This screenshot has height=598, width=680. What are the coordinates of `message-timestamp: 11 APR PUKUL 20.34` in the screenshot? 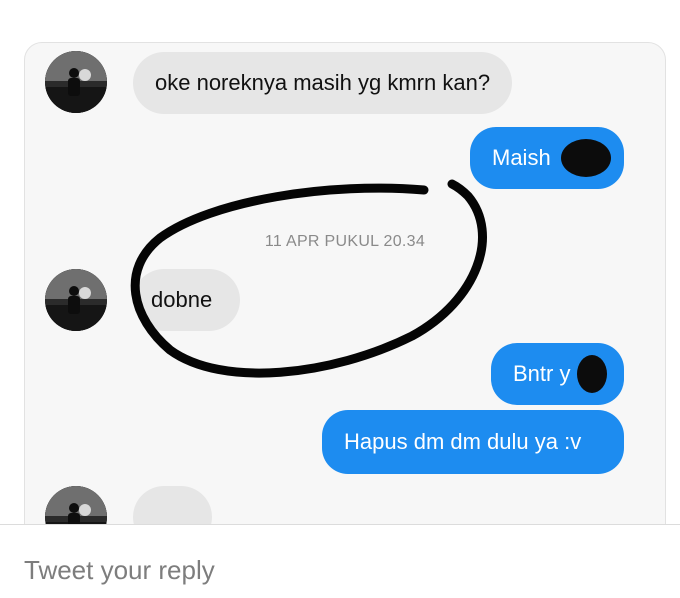 It's located at (345, 241).